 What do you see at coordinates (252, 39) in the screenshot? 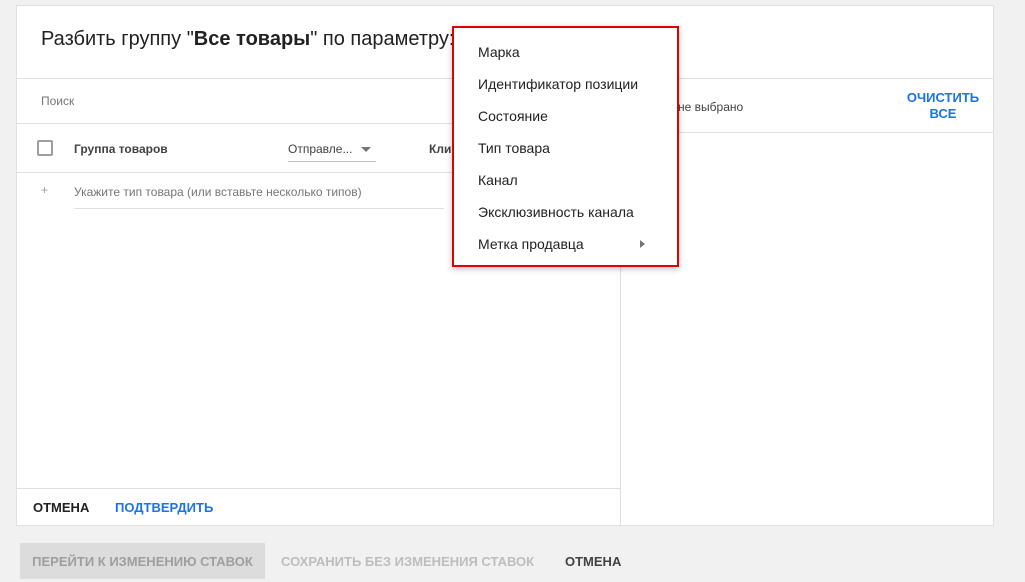
I see `dialog-title-group: Все товары` at bounding box center [252, 39].